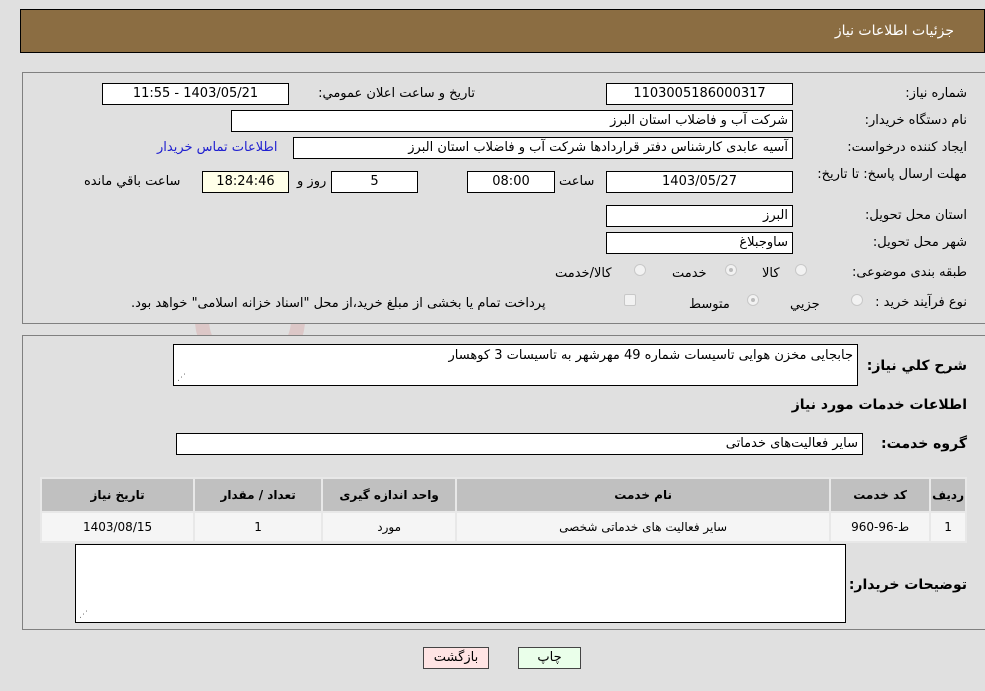 The image size is (985, 691). I want to click on city-label: شهر محل تحویل:, so click(919, 242).